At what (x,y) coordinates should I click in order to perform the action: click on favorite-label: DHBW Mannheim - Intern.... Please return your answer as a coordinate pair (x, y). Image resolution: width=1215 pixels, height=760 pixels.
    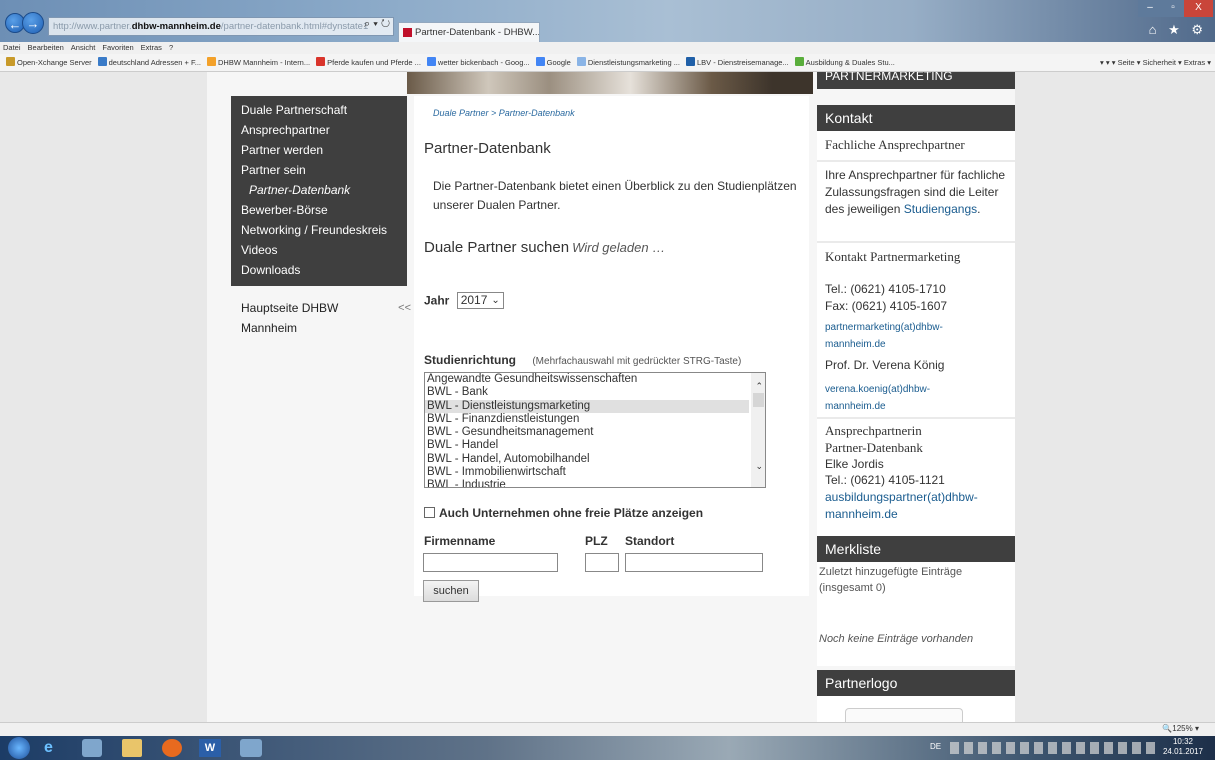
    Looking at the image, I should click on (264, 62).